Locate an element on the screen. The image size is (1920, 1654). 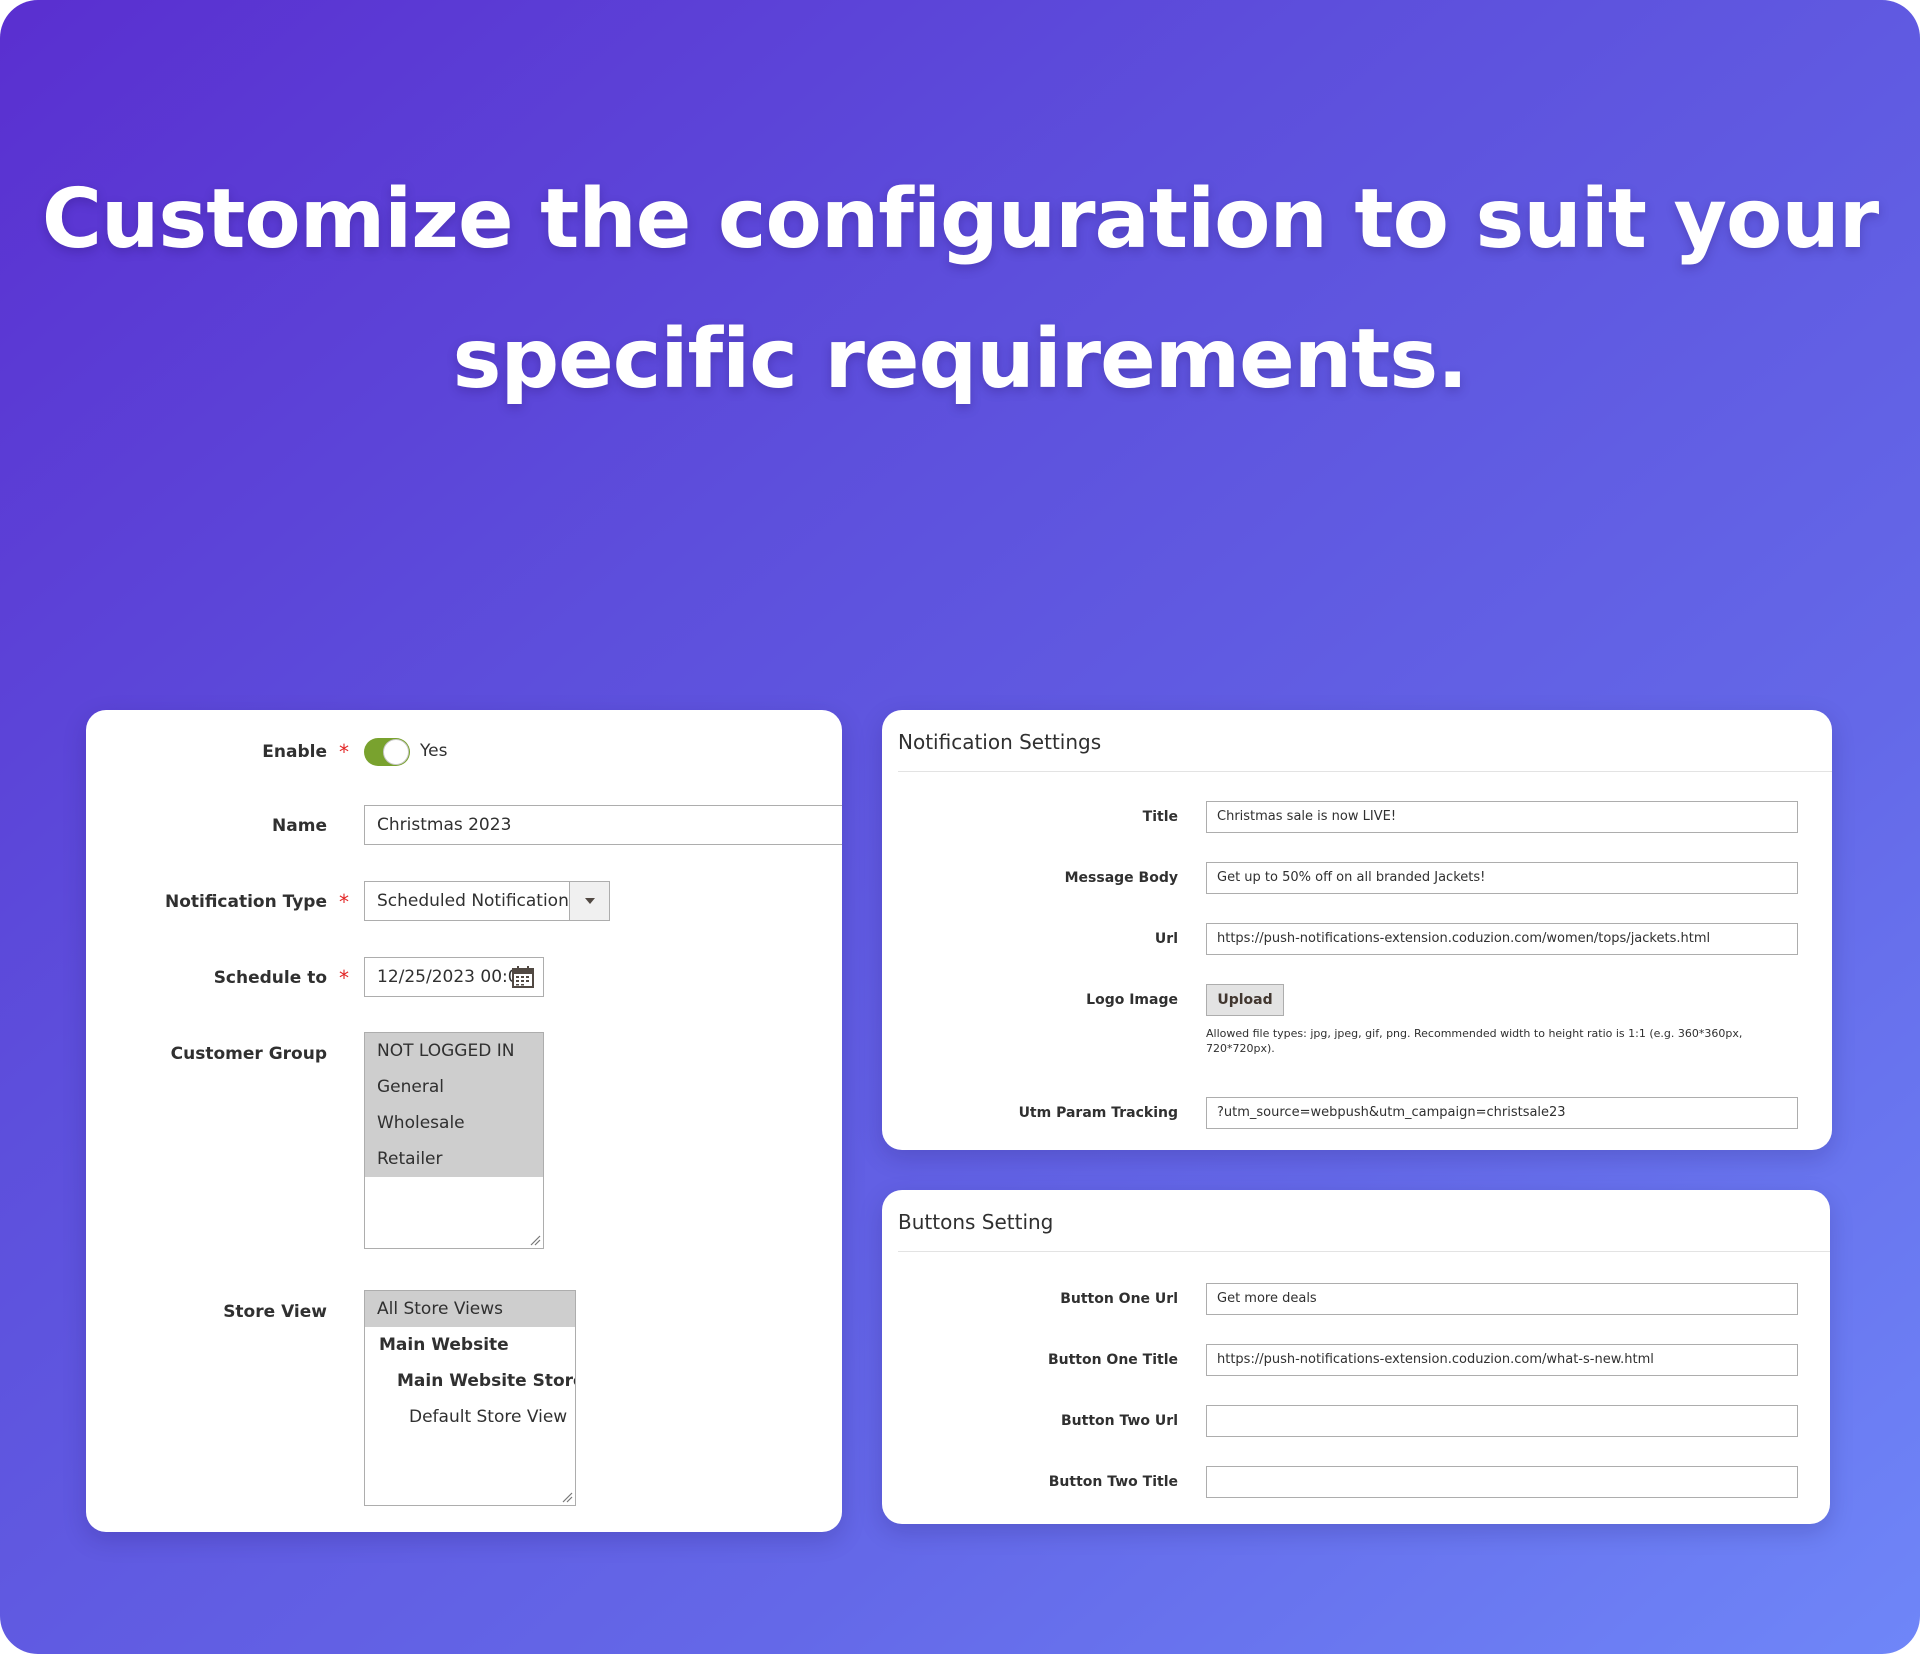
schedule-row: Schedule to * 12/25/2023 00:00 is located at coordinates (464, 981).